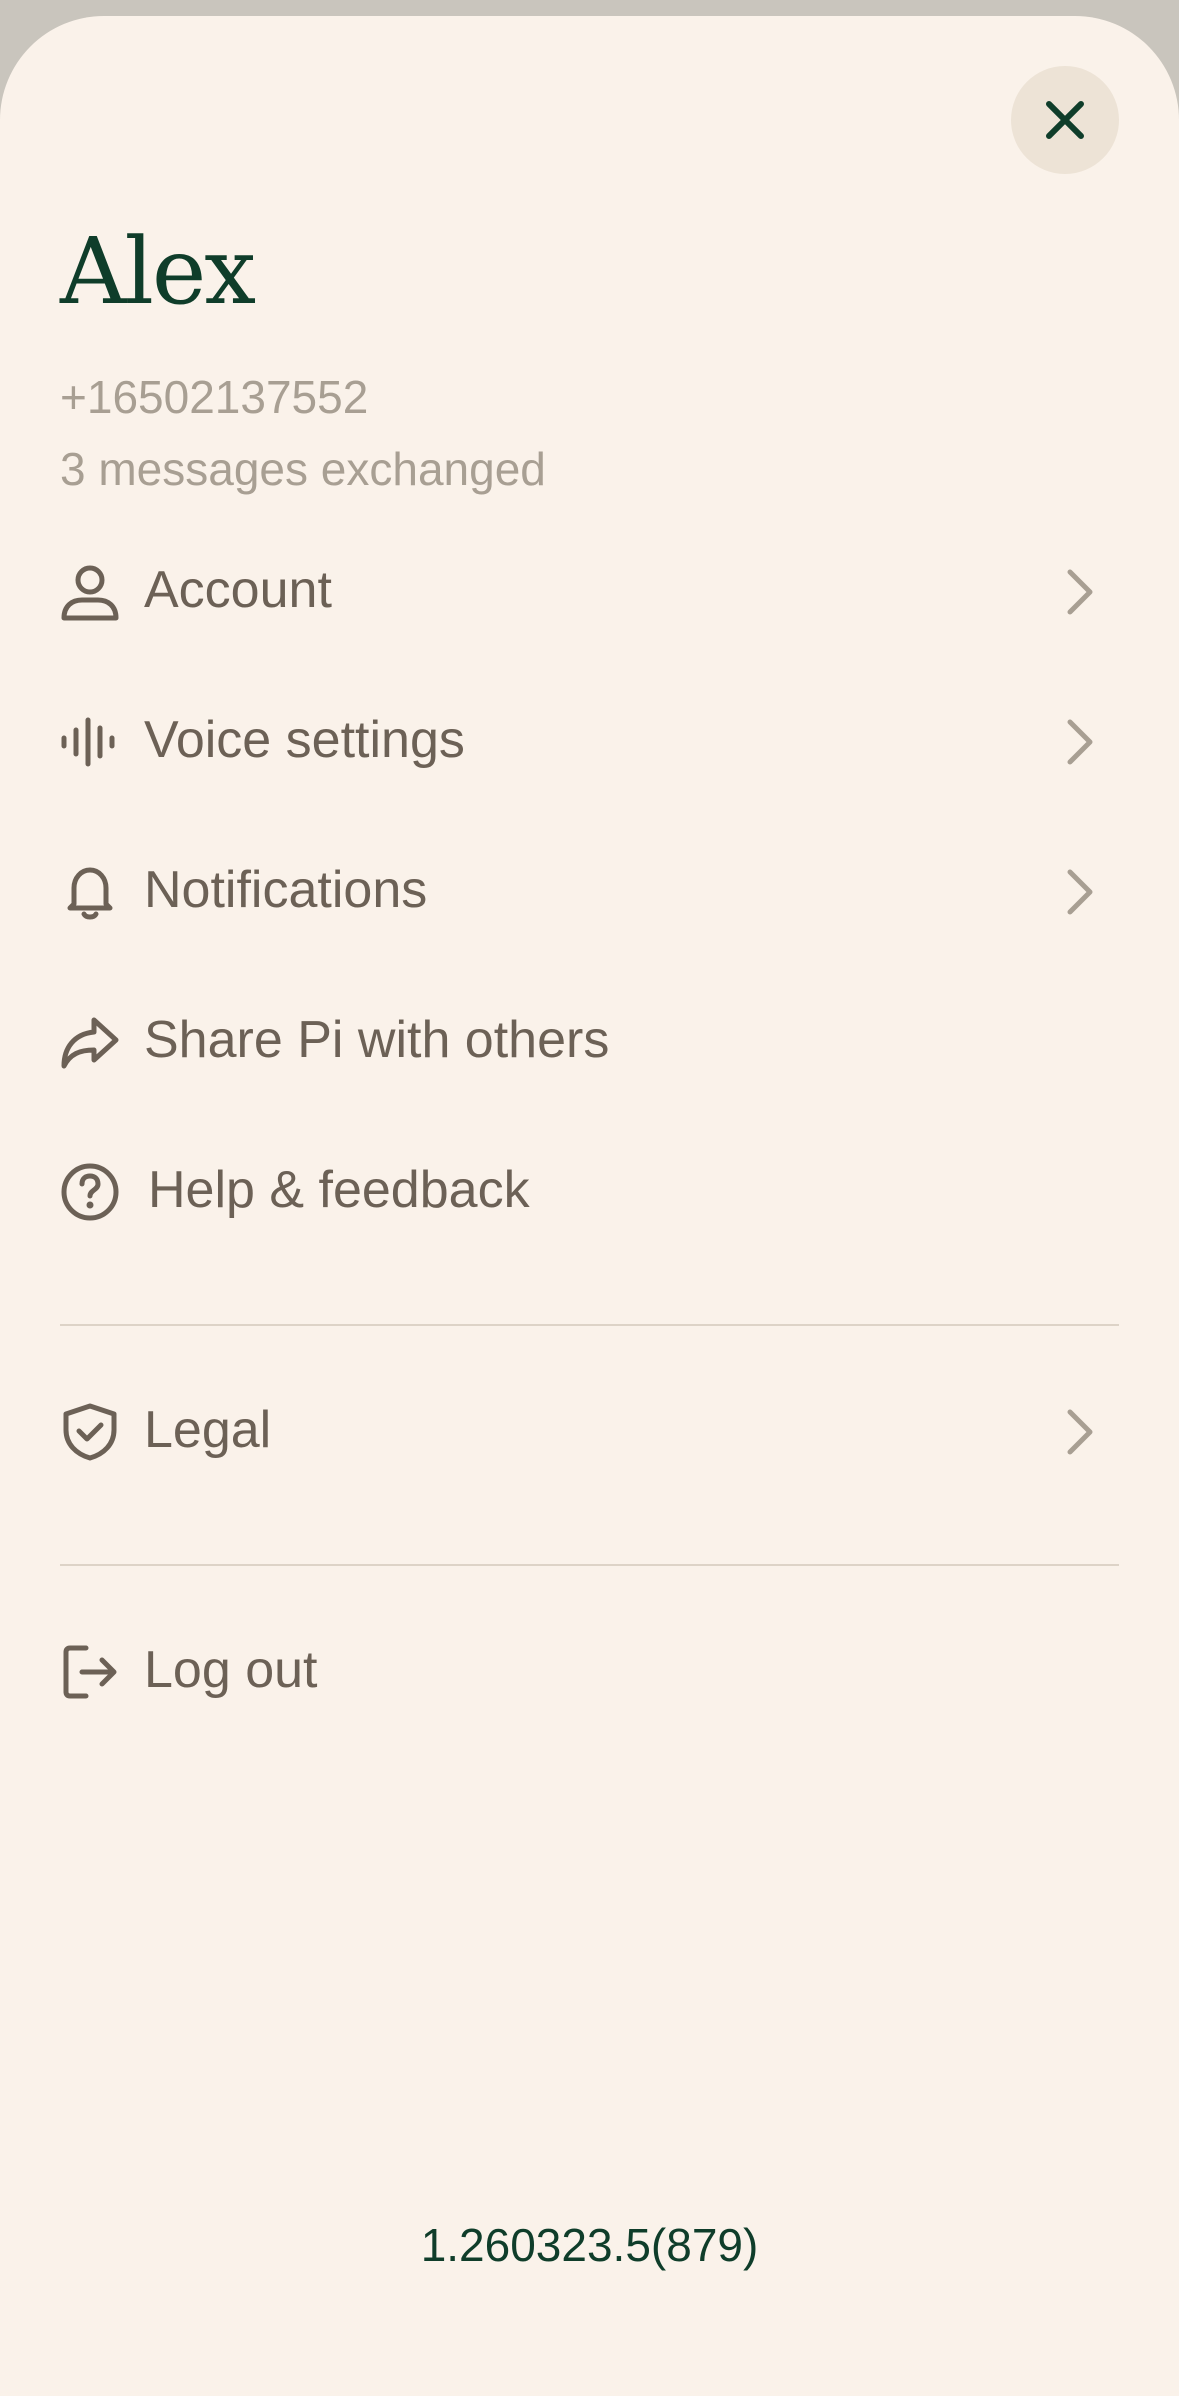 This screenshot has height=2396, width=1179. What do you see at coordinates (90, 1432) in the screenshot?
I see `shield-check-icon` at bounding box center [90, 1432].